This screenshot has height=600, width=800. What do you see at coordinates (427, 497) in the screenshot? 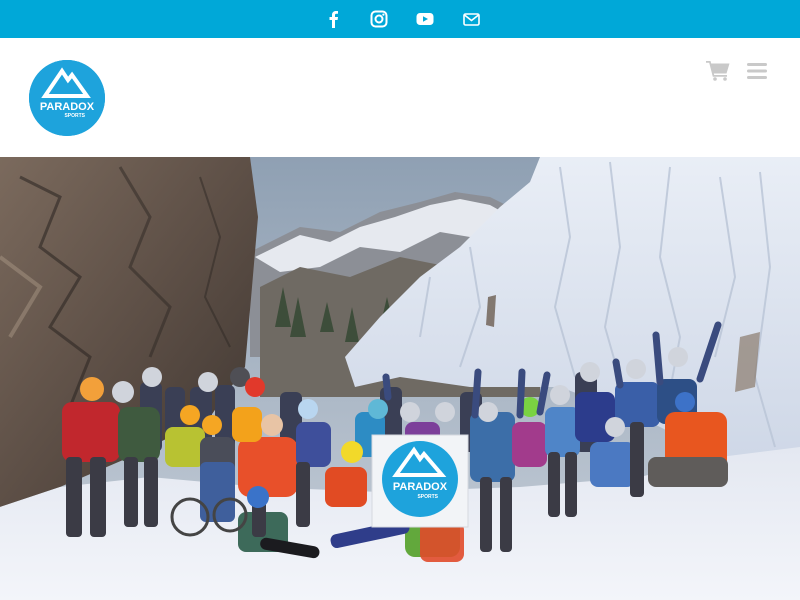
I see `banner-logo-subtext: SPORTS` at bounding box center [427, 497].